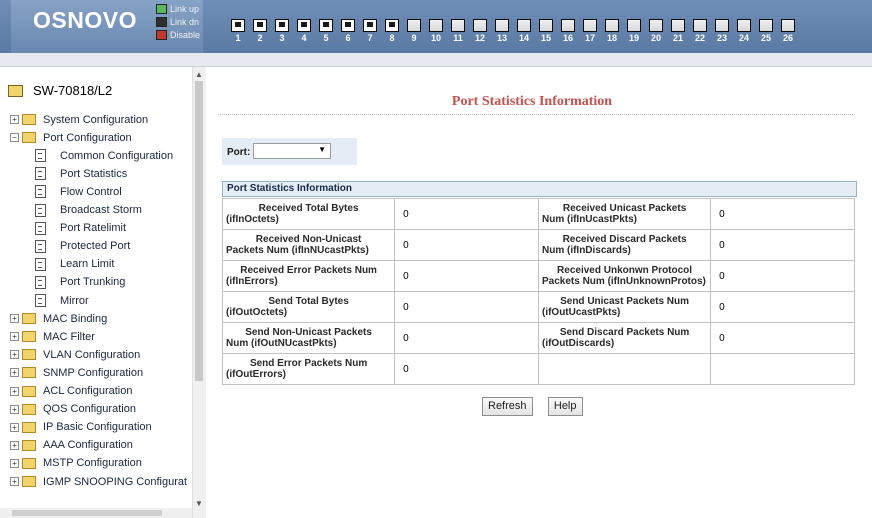 This screenshot has width=872, height=518. What do you see at coordinates (80, 228) in the screenshot?
I see `sidebar-item-port-ratelimit: Port Ratelimit` at bounding box center [80, 228].